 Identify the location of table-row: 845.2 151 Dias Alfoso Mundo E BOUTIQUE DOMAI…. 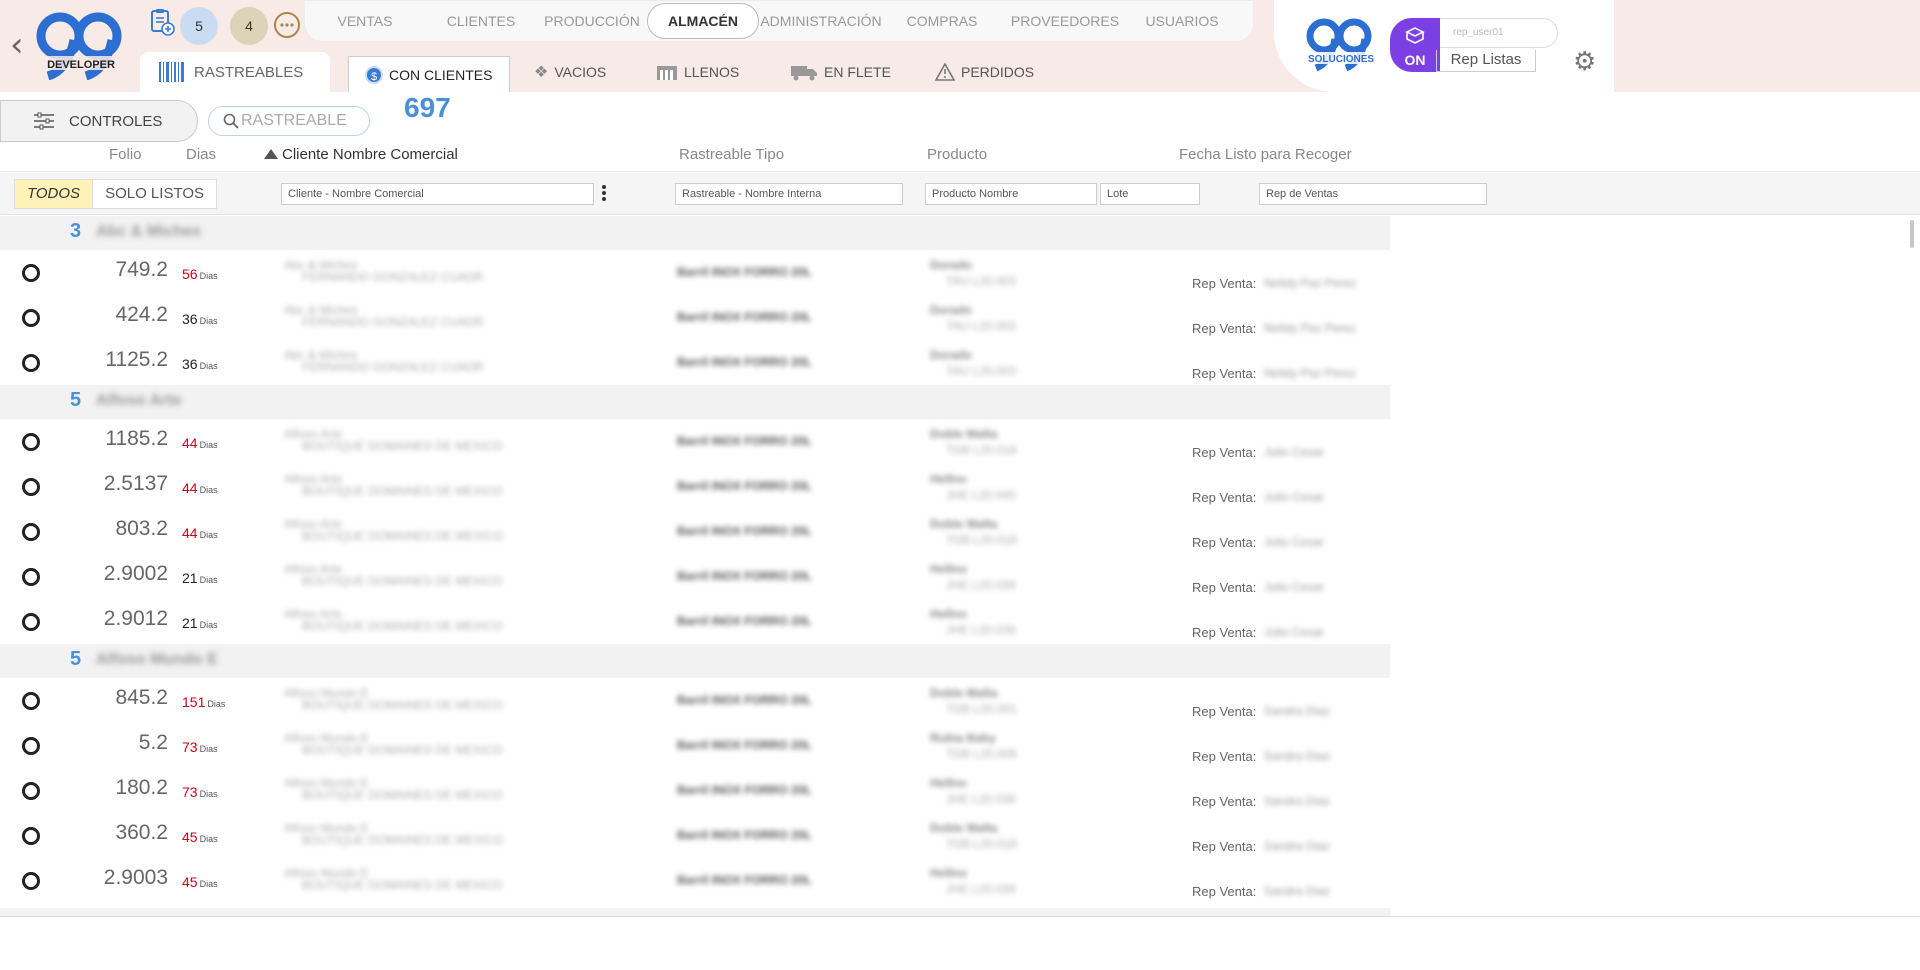
(695, 700).